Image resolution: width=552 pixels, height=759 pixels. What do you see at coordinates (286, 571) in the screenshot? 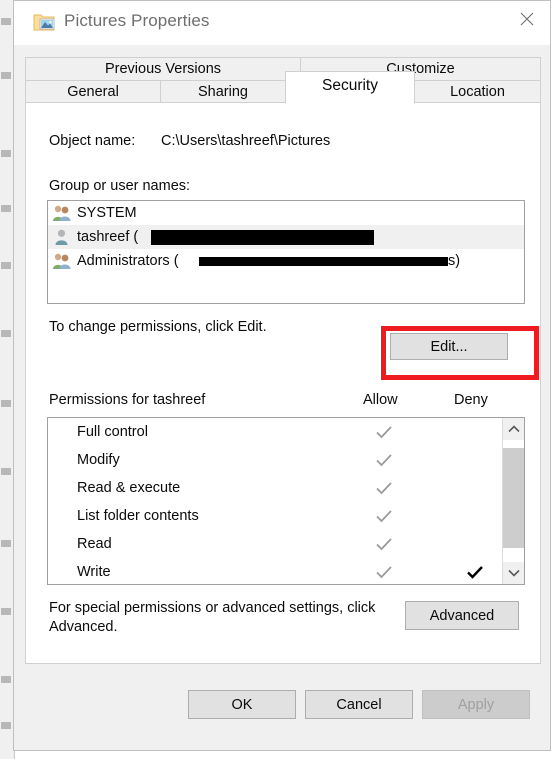
I see `table-row: Write` at bounding box center [286, 571].